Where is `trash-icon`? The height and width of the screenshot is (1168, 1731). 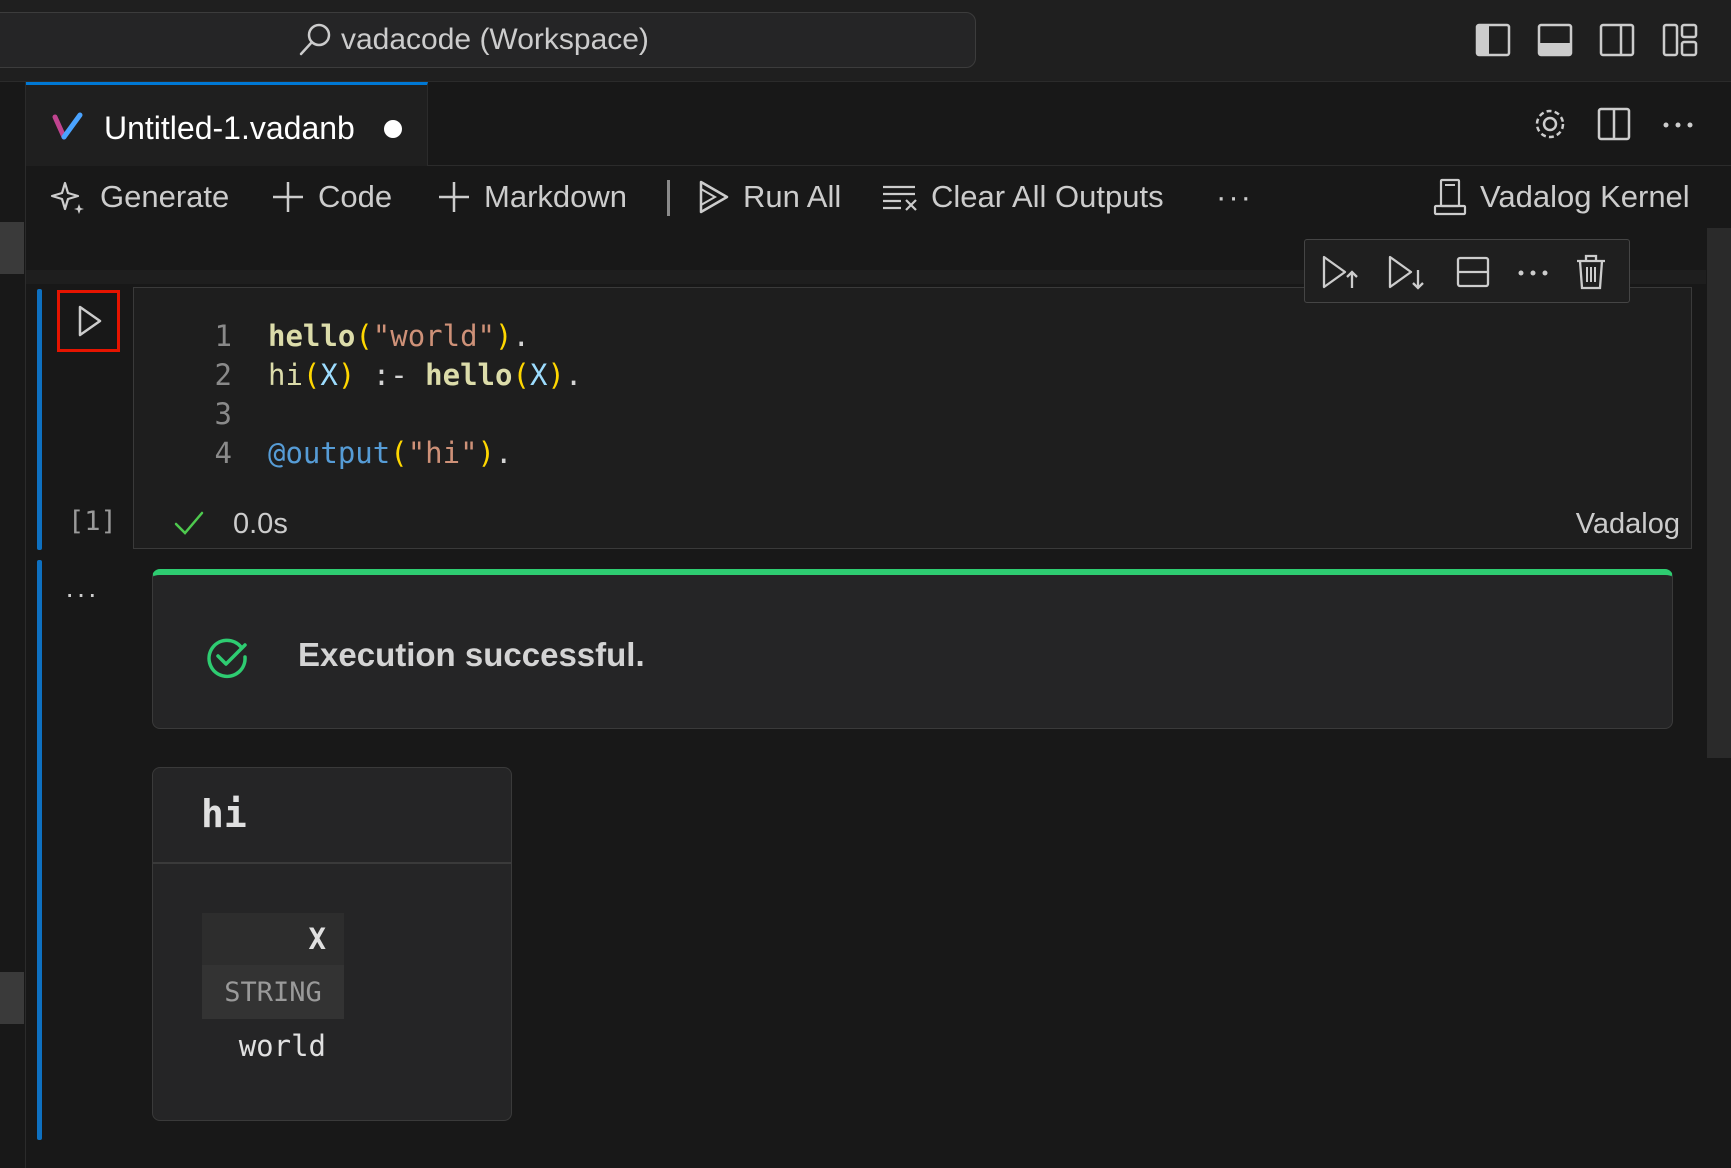
trash-icon is located at coordinates (1591, 272).